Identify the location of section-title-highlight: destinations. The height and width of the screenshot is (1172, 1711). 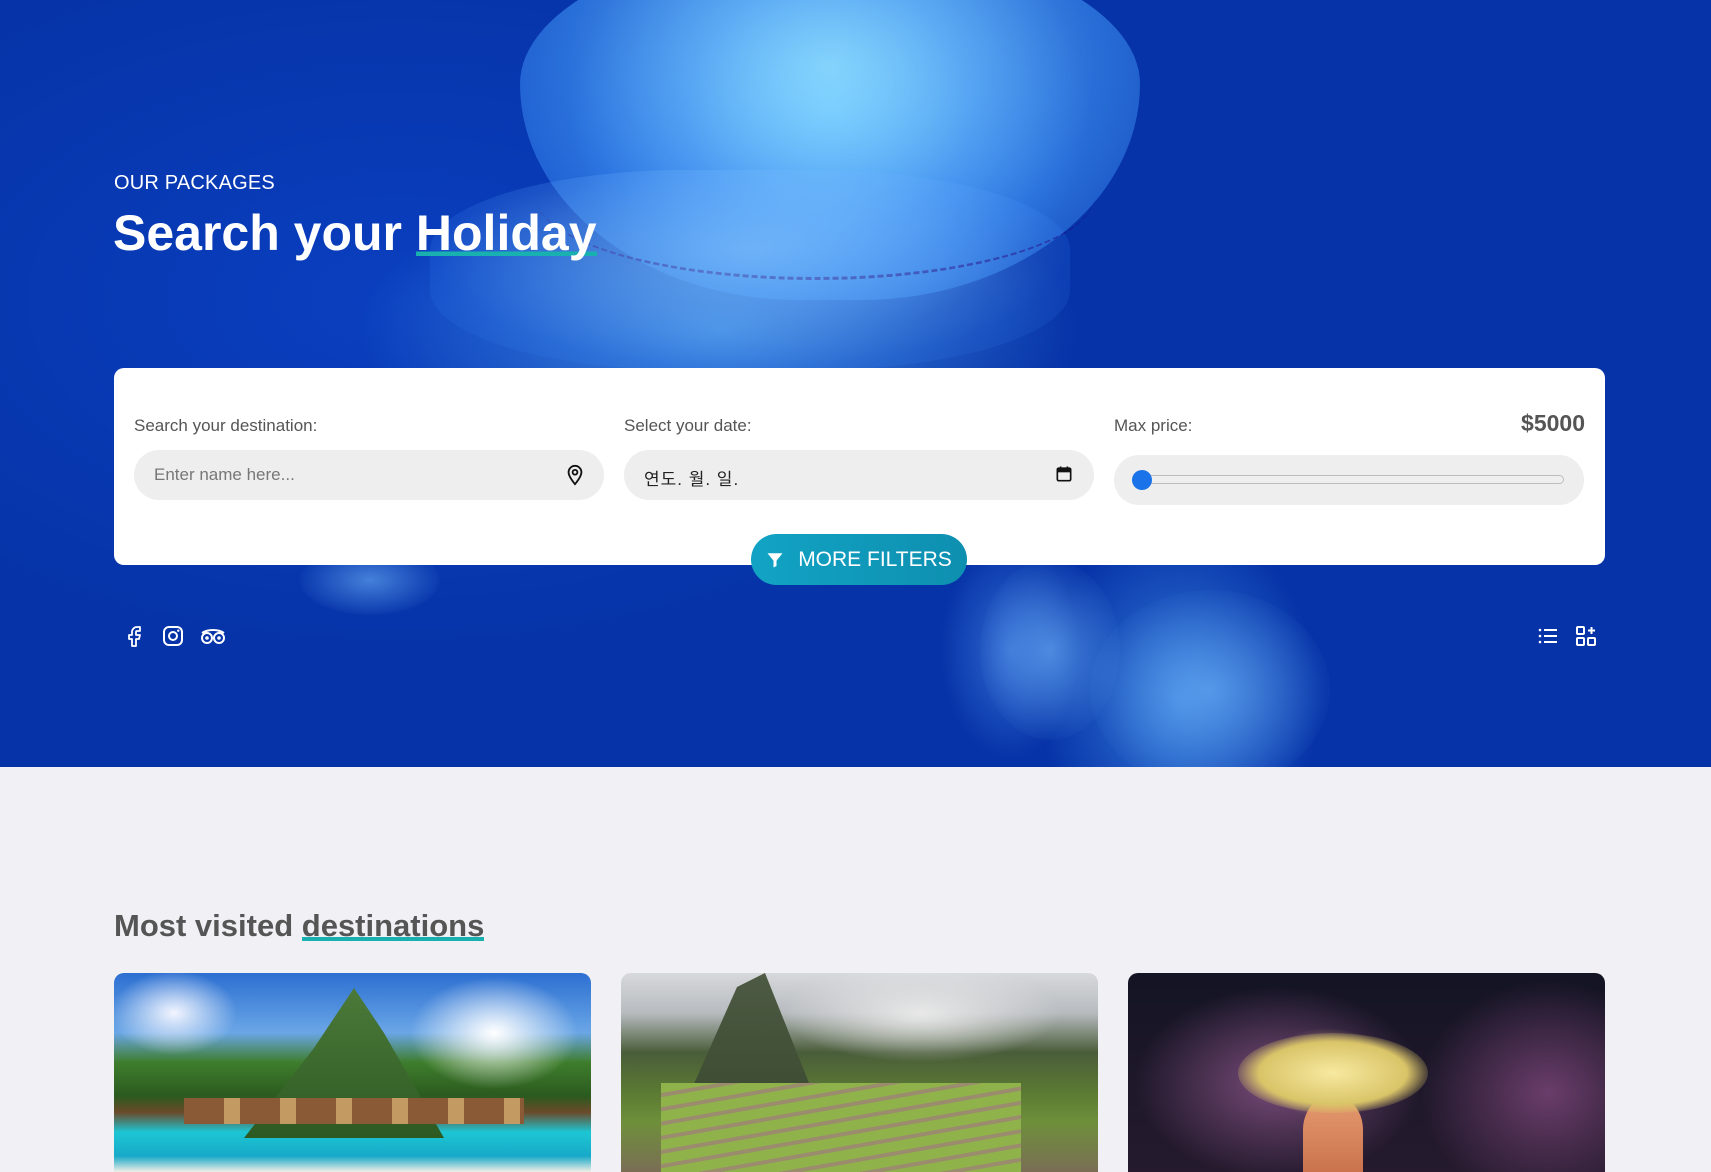
(393, 926).